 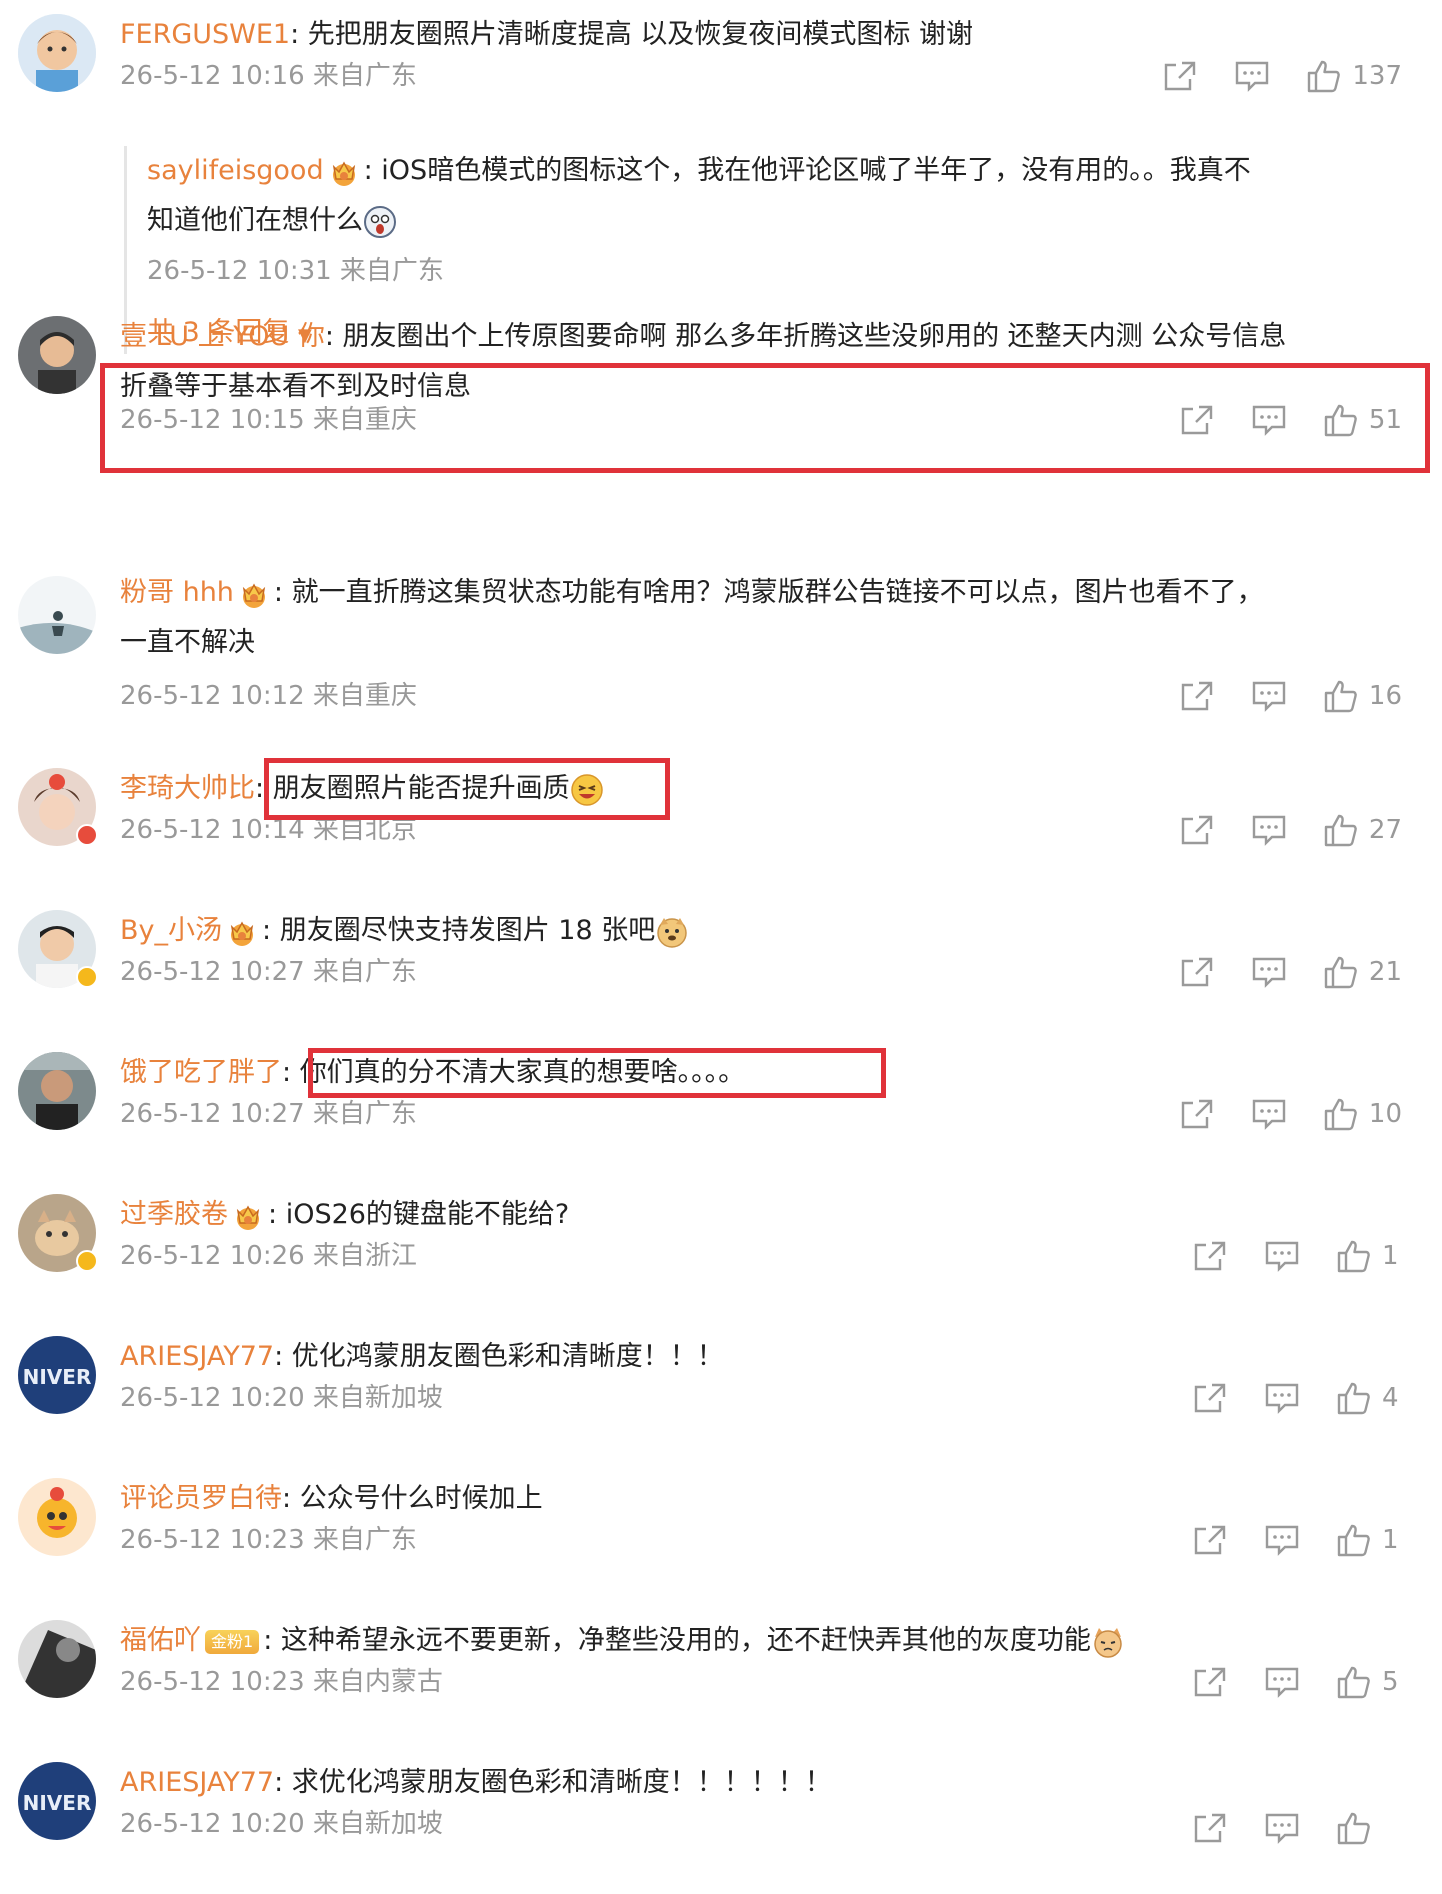 What do you see at coordinates (422, 1356) in the screenshot?
I see `comment-text: ARIESJAY77: 优化鸿蒙朋友圈色彩和清晰度！！！` at bounding box center [422, 1356].